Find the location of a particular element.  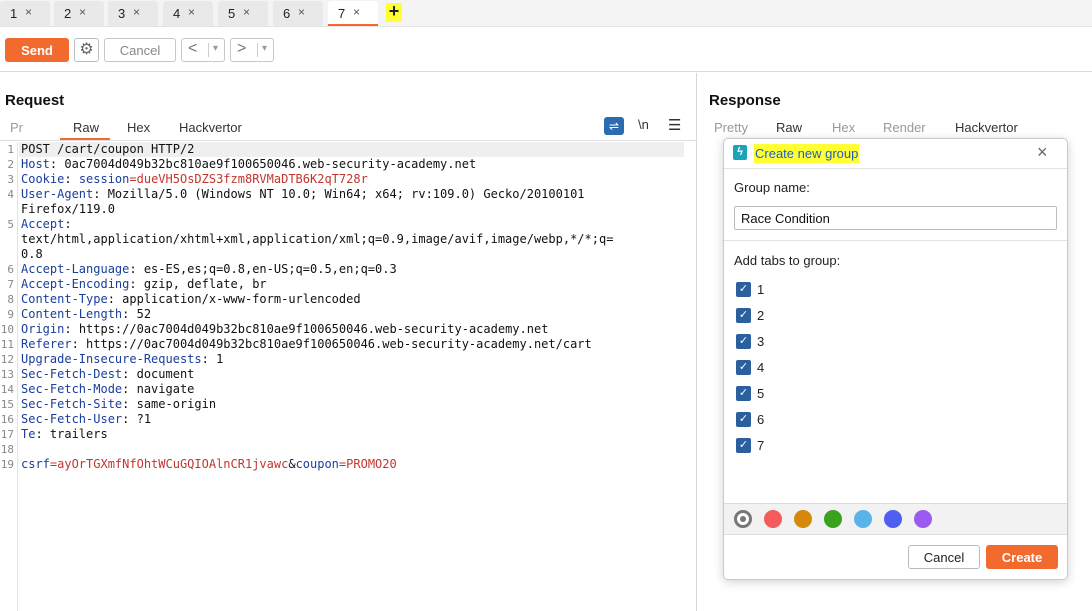

repeater-toolbar: Send ⚙ Cancel < ▾ > ▾ is located at coordinates (546, 49).